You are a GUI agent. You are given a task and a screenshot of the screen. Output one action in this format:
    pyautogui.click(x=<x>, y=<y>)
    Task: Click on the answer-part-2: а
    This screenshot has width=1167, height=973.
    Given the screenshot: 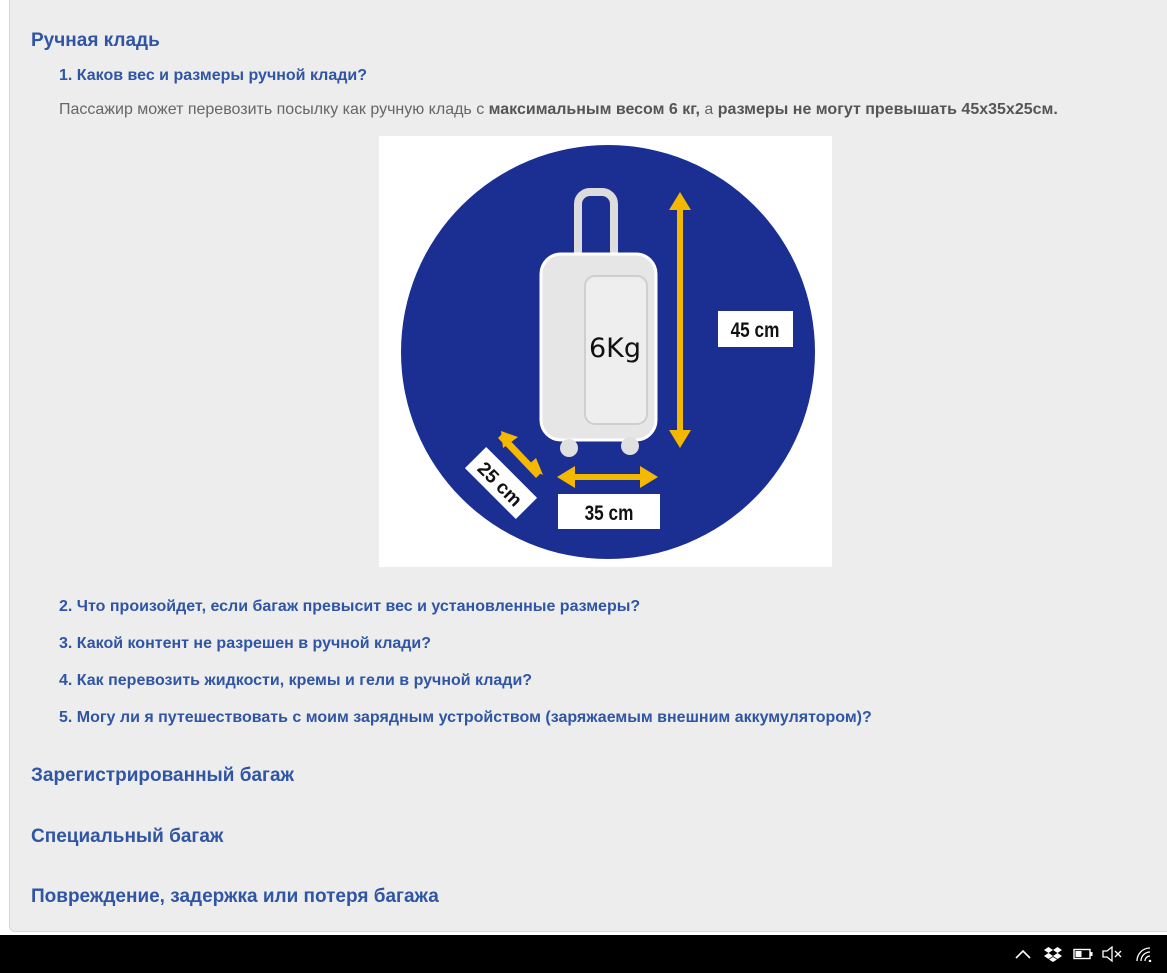 What is the action you would take?
    pyautogui.click(x=708, y=109)
    